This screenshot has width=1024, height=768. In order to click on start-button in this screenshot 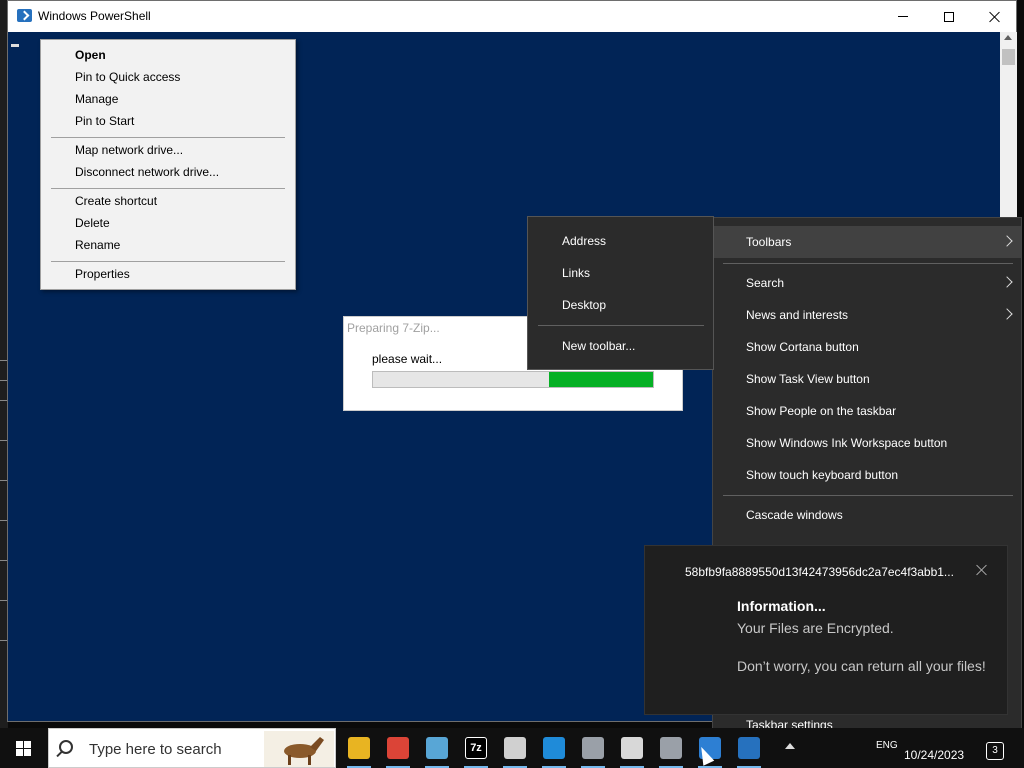, I will do `click(24, 748)`.